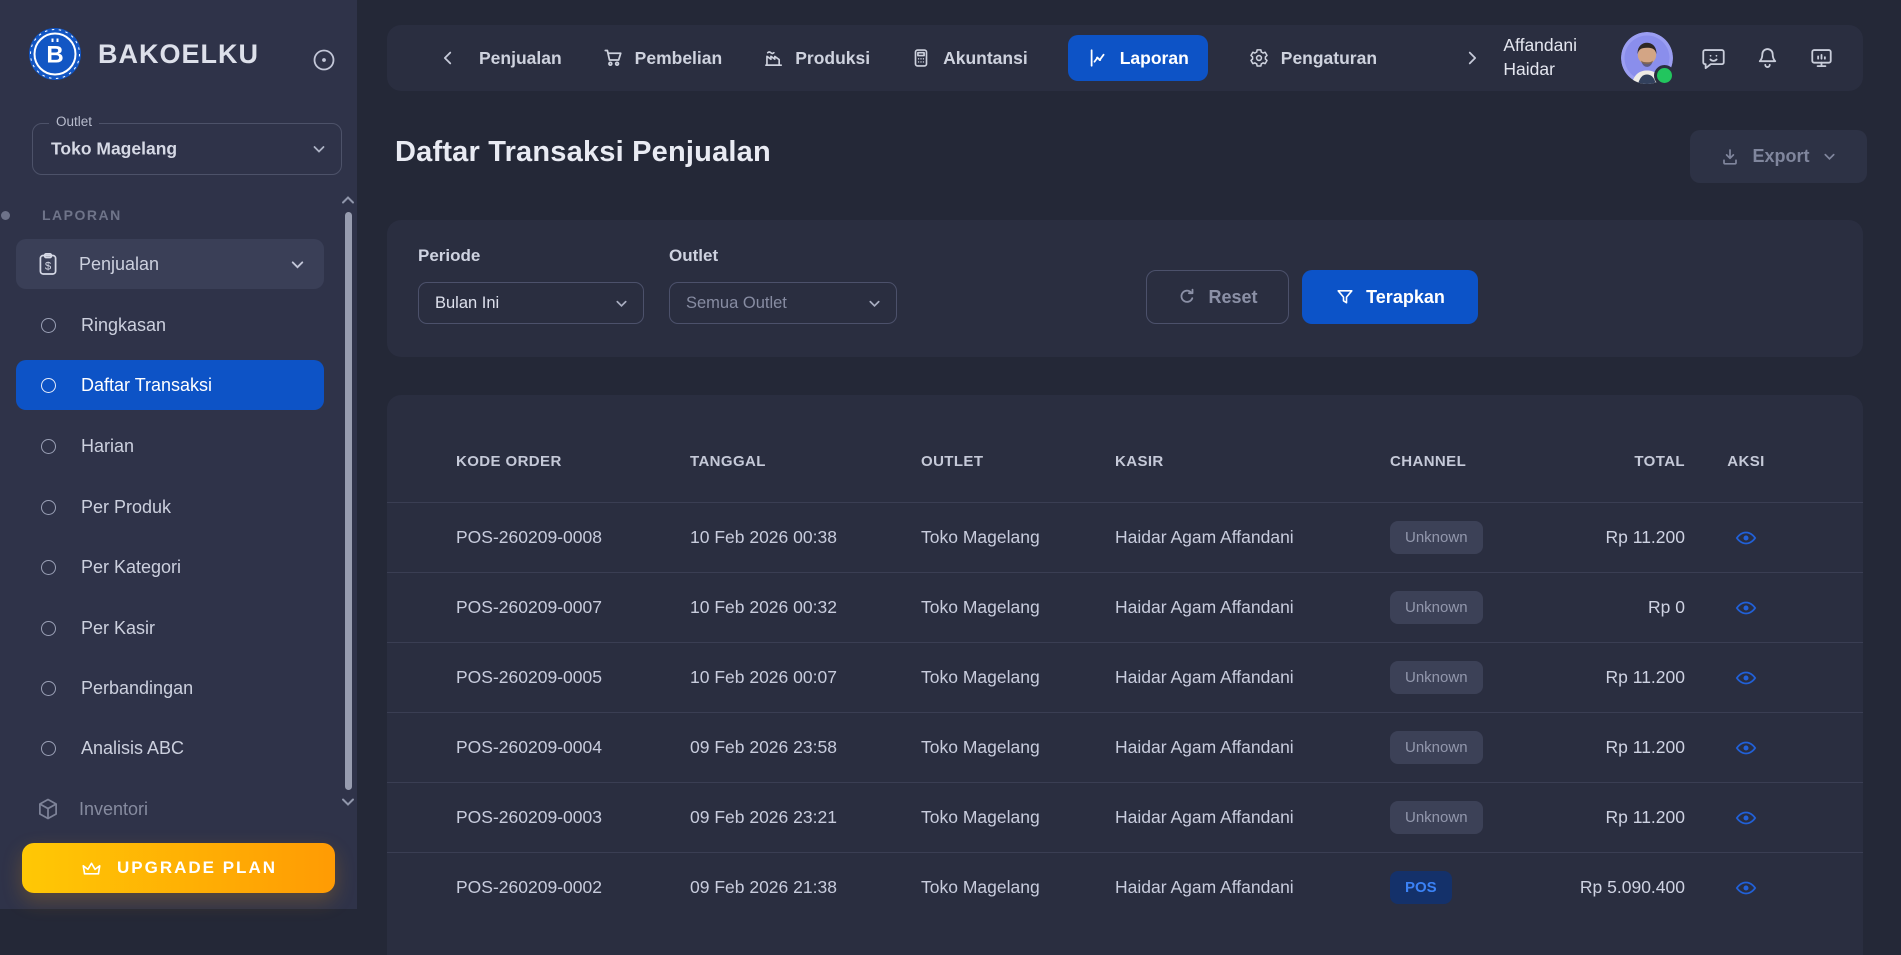 Image resolution: width=1901 pixels, height=955 pixels. What do you see at coordinates (1746, 461) in the screenshot?
I see `col-aksi: AKSI` at bounding box center [1746, 461].